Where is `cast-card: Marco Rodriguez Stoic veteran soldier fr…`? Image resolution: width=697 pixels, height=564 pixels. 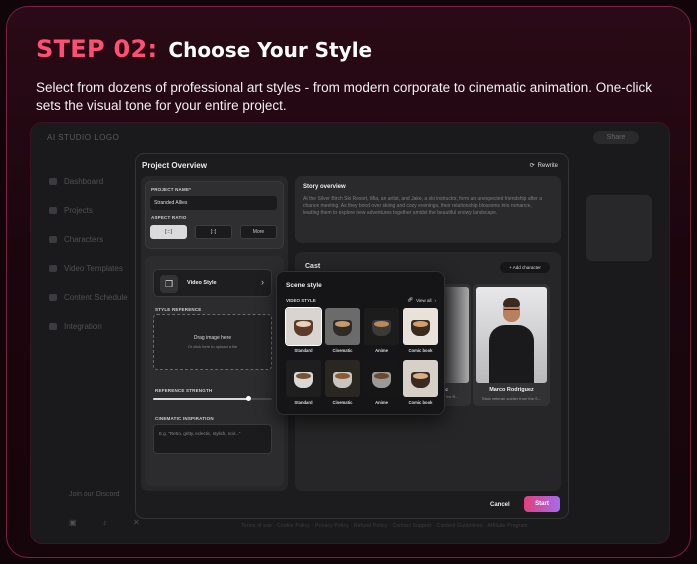 cast-card: Marco Rodriguez Stoic veteran soldier fr… is located at coordinates (511, 345).